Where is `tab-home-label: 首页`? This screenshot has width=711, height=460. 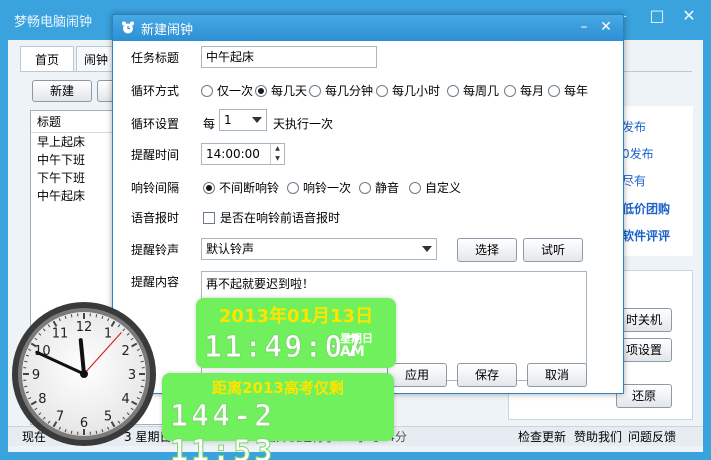
tab-home-label: 首页 is located at coordinates (46, 60).